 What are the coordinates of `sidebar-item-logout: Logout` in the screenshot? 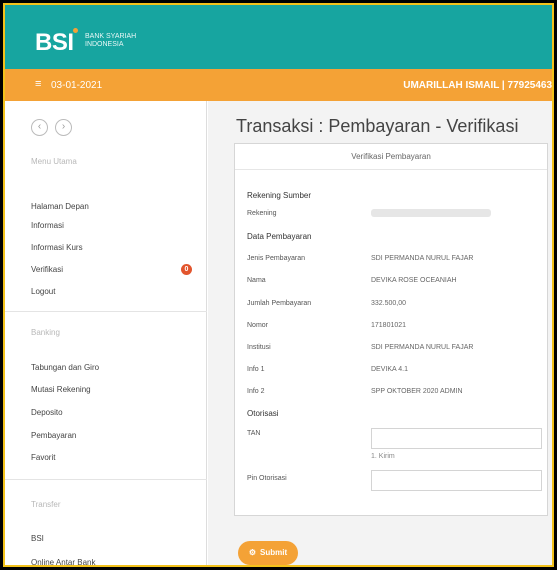 It's located at (43, 291).